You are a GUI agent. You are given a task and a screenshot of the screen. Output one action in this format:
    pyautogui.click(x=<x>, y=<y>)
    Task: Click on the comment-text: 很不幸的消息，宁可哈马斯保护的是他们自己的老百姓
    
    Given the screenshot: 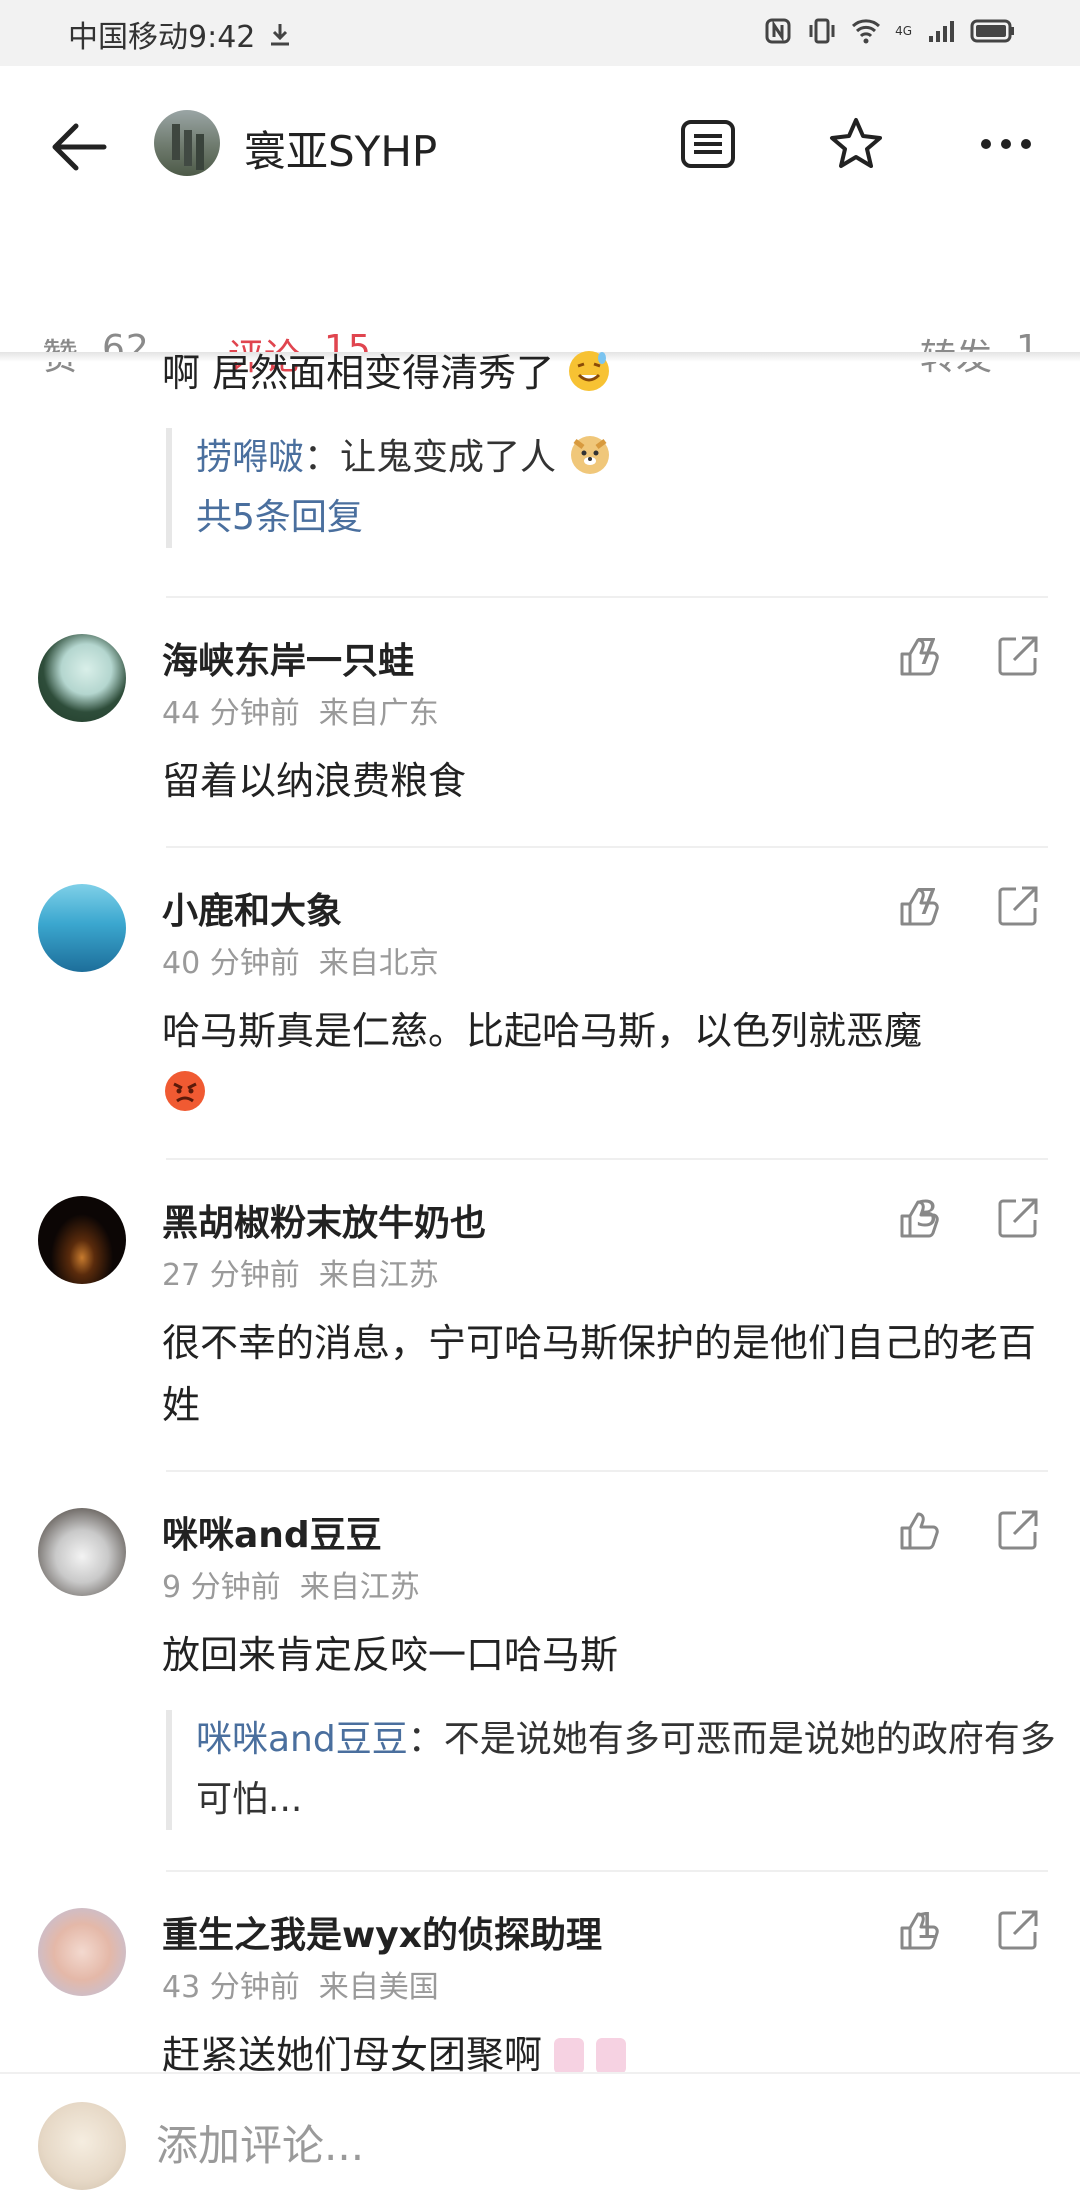 What is the action you would take?
    pyautogui.click(x=599, y=1374)
    